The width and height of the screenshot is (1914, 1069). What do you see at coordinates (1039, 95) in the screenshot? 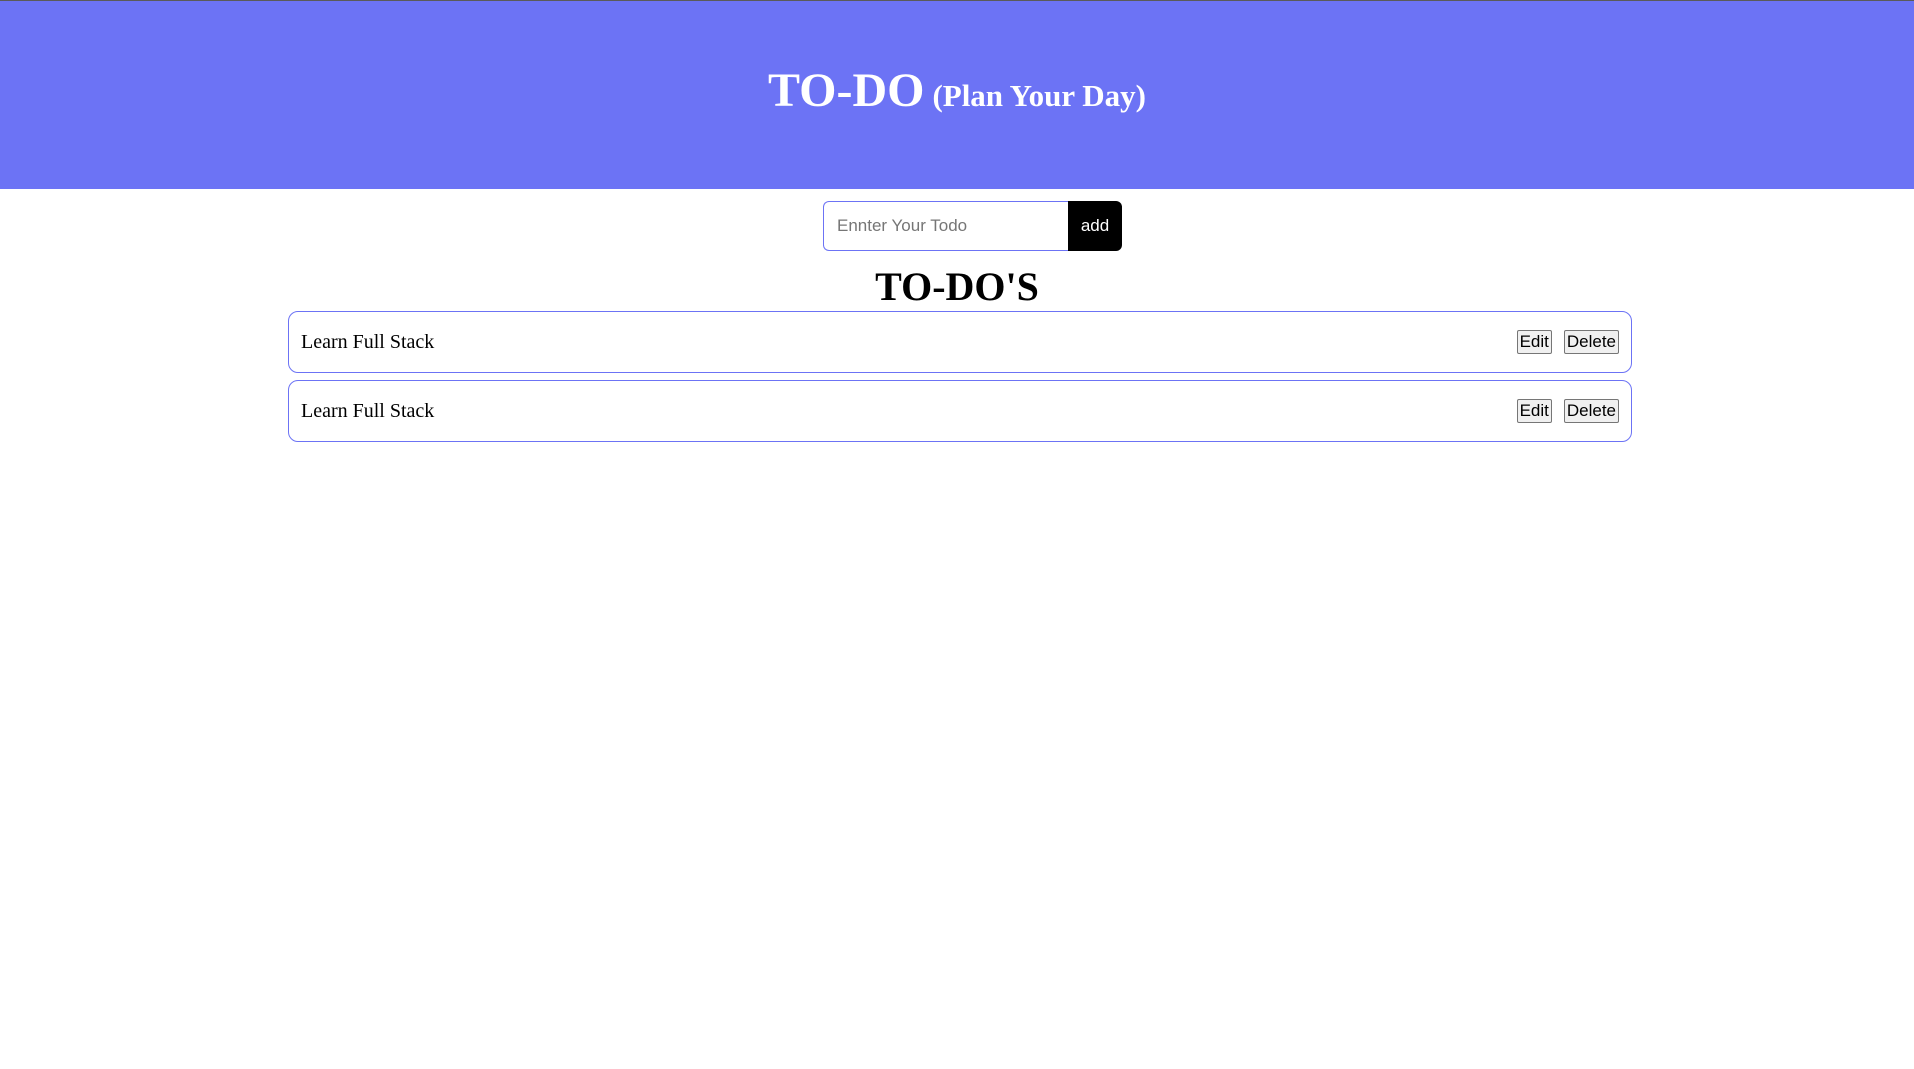
I see `page-subtitle: (Plan Your Day)` at bounding box center [1039, 95].